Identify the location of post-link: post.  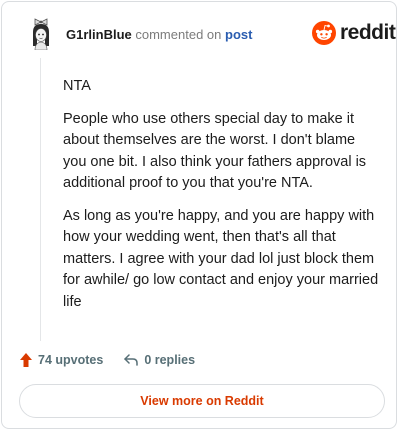
(238, 34).